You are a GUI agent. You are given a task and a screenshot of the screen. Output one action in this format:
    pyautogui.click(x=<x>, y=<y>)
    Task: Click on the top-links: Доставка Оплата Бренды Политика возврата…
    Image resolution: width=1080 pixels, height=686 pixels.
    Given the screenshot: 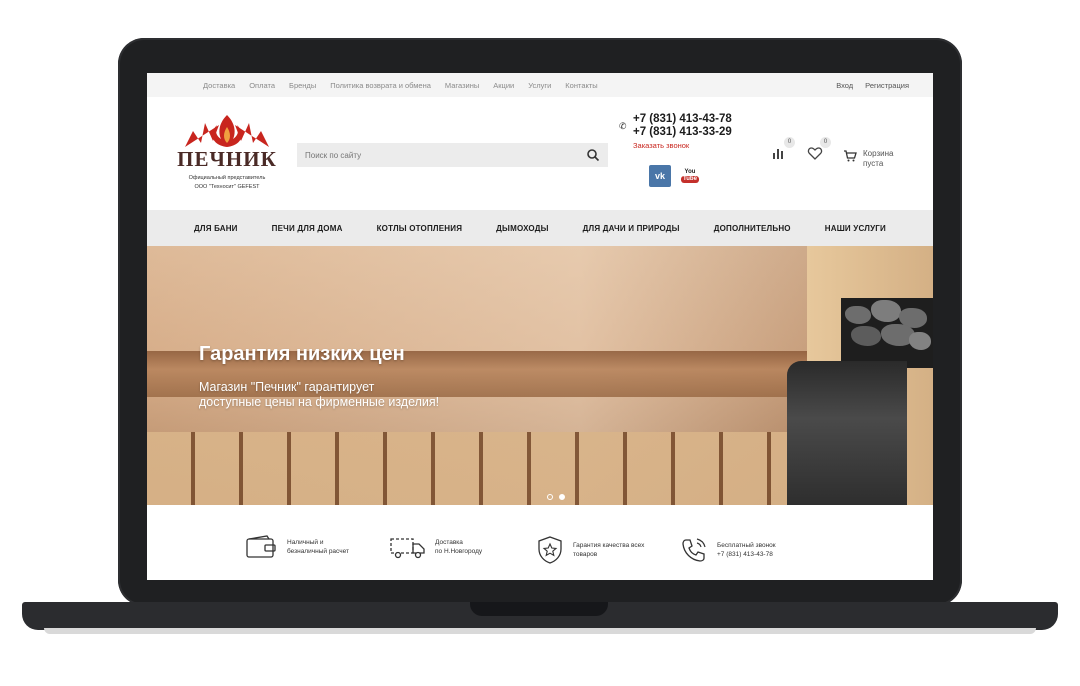 What is the action you would take?
    pyautogui.click(x=400, y=85)
    